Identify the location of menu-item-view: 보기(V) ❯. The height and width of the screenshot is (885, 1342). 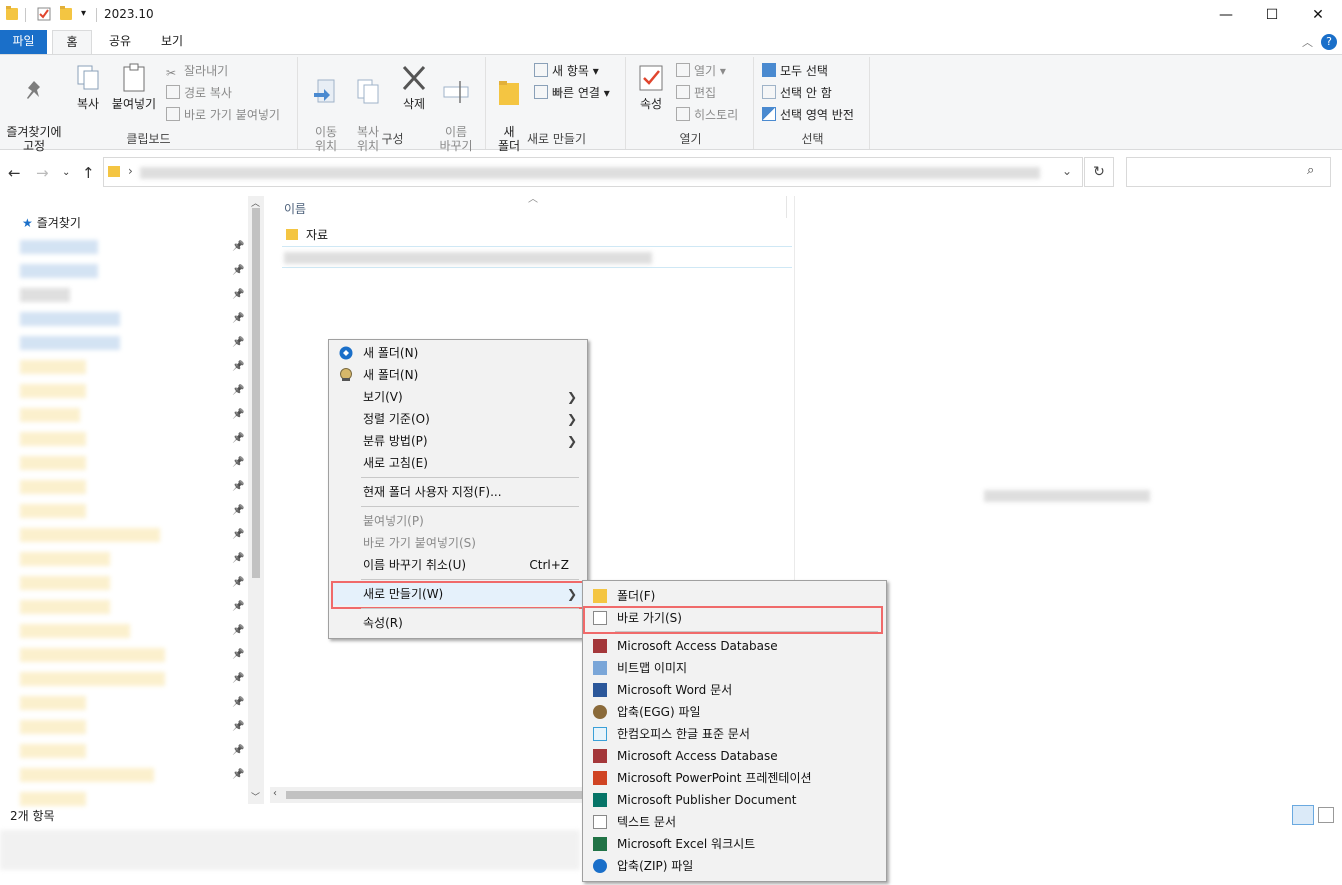
(458, 397).